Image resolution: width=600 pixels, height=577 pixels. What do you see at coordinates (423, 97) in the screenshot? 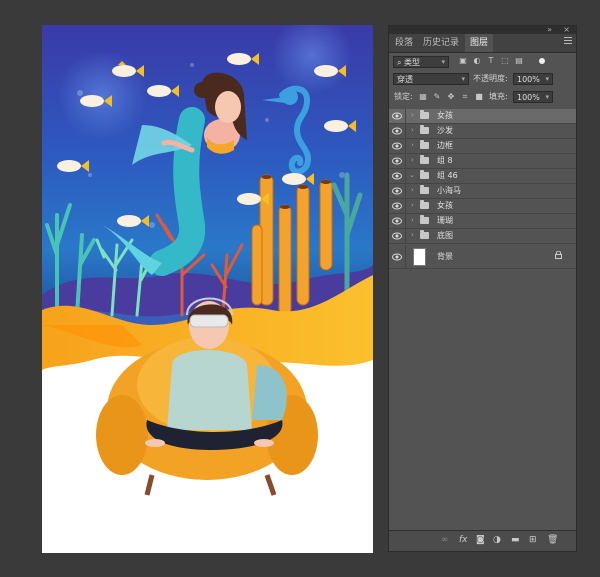
I see `lock-transparent-icon: ▦` at bounding box center [423, 97].